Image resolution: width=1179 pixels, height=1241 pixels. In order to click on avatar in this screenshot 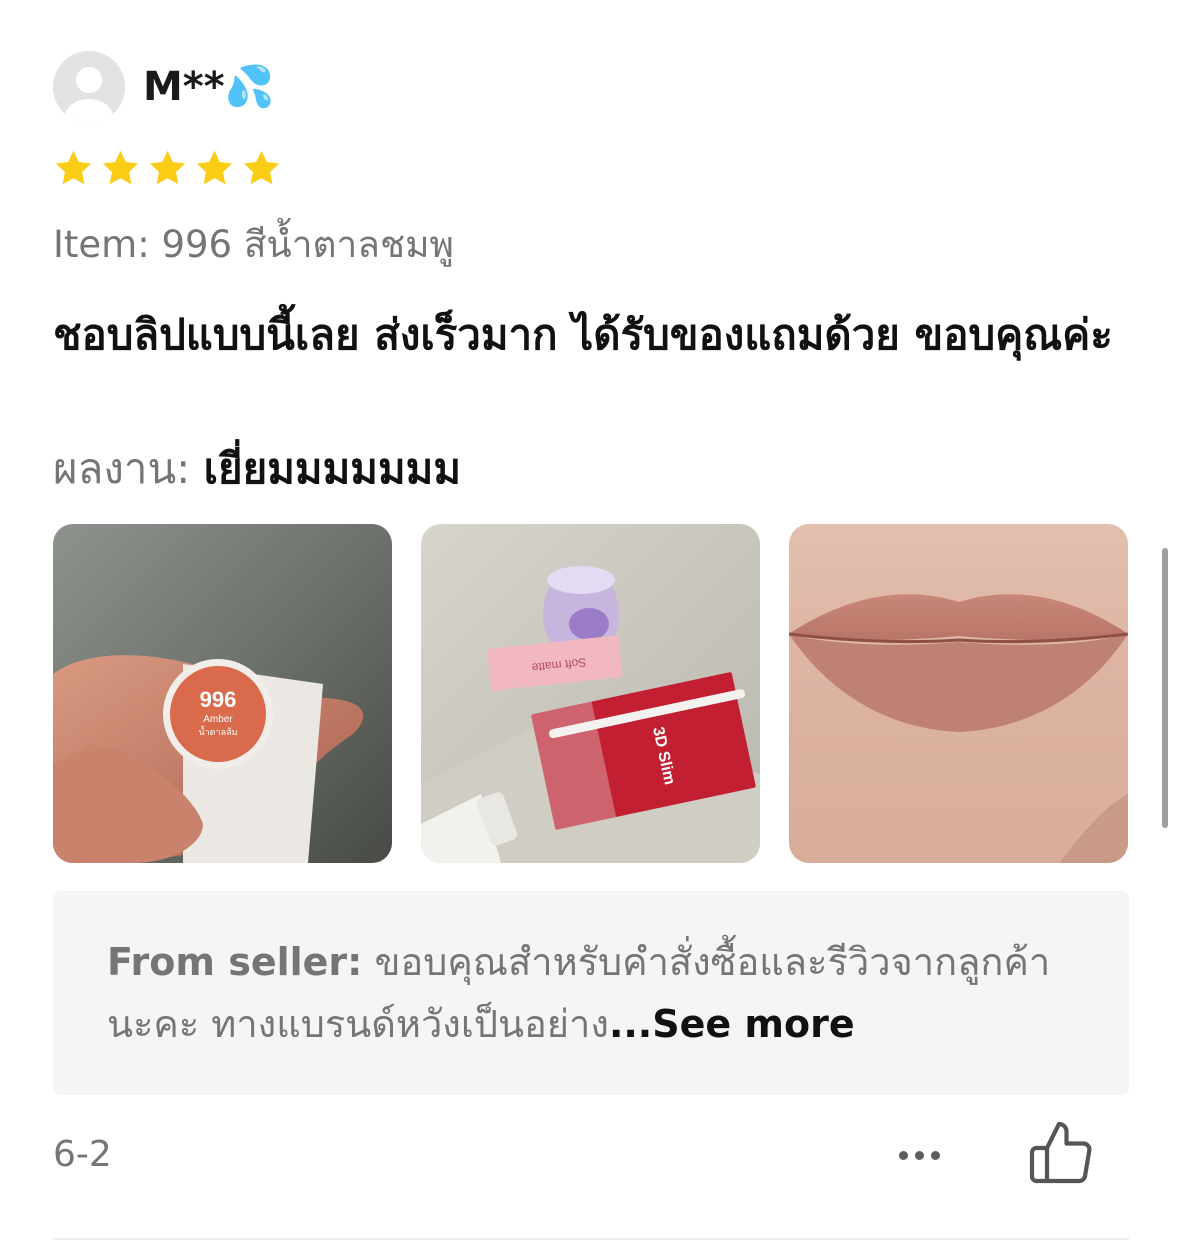, I will do `click(89, 87)`.